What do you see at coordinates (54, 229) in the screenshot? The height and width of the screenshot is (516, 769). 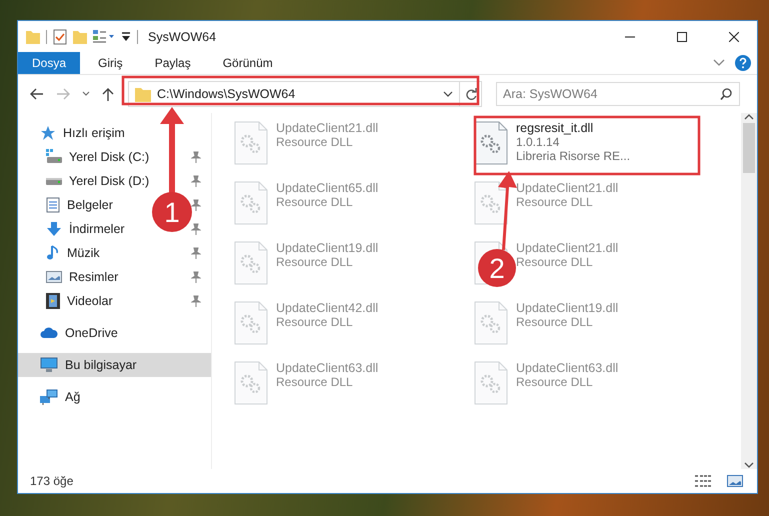 I see `download-arrow-icon` at bounding box center [54, 229].